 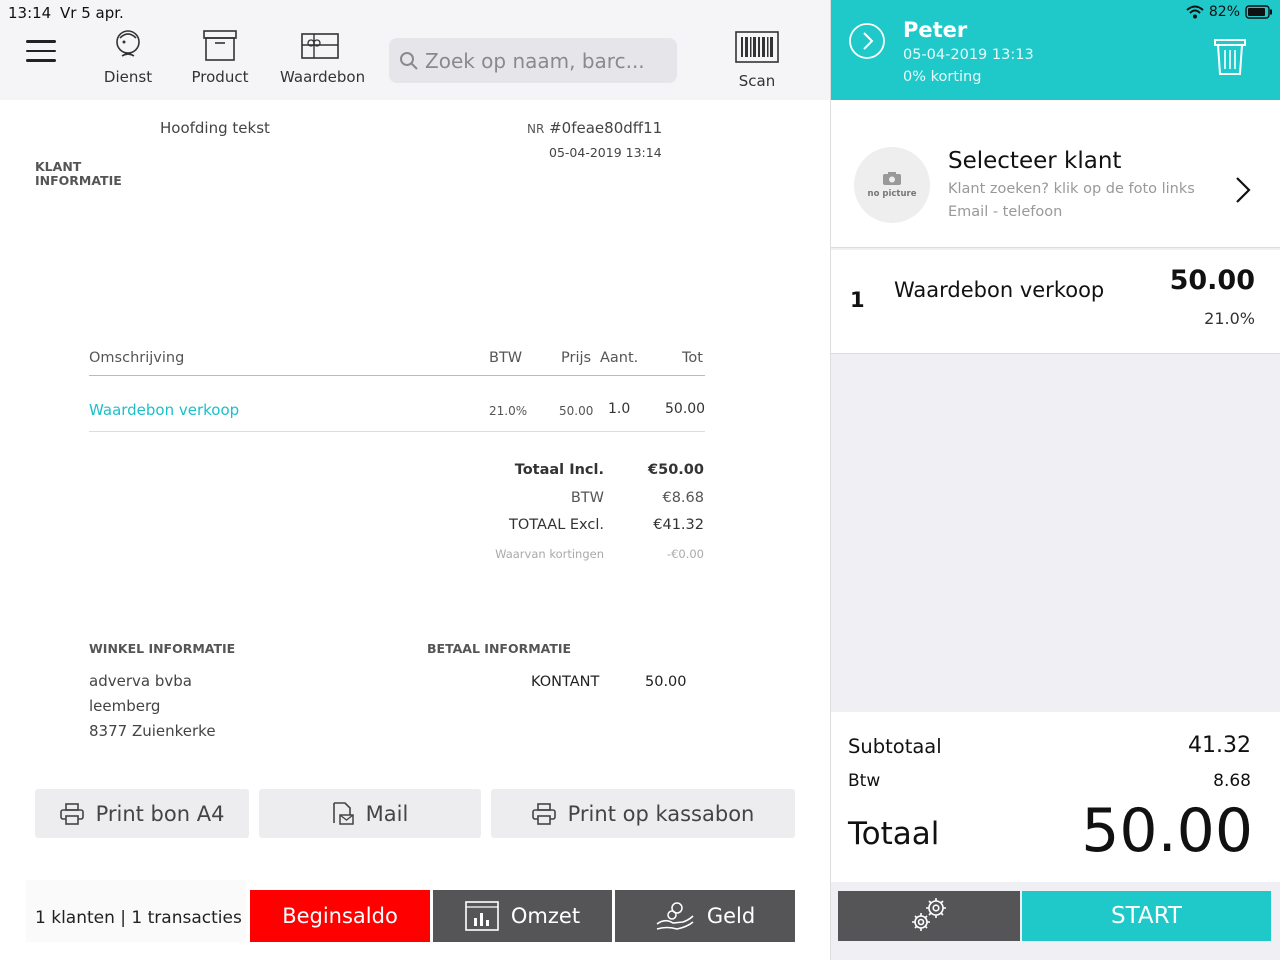 What do you see at coordinates (685, 554) in the screenshot?
I see `discount-value: -€0.00` at bounding box center [685, 554].